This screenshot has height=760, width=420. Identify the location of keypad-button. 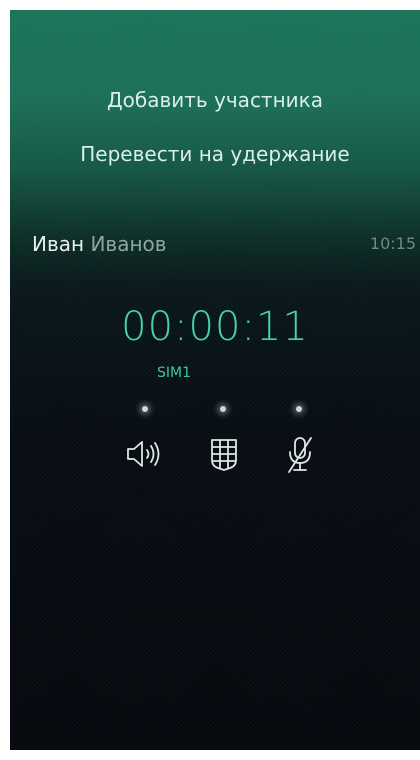
(224, 454).